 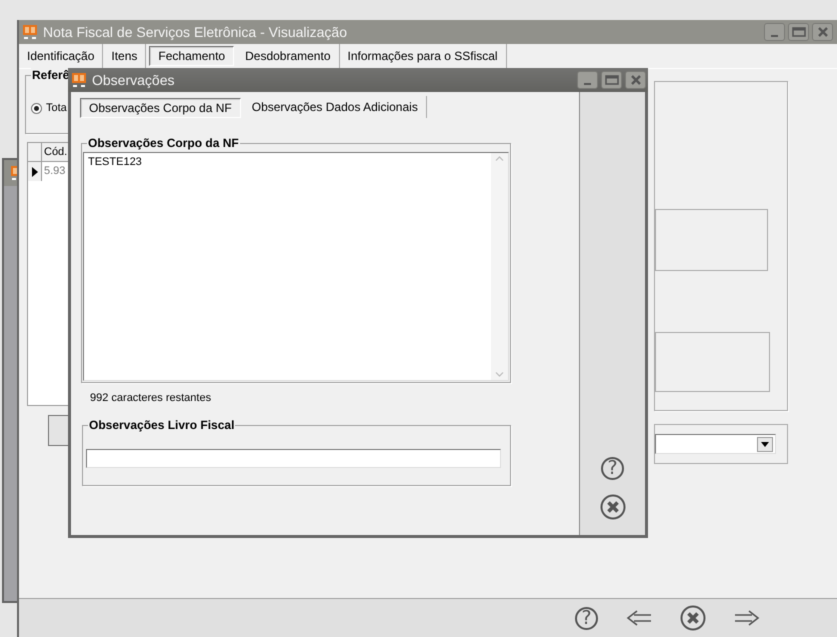 What do you see at coordinates (195, 32) in the screenshot?
I see `window-title: Nota Fiscal de Serviços Eletrônica - Visualização` at bounding box center [195, 32].